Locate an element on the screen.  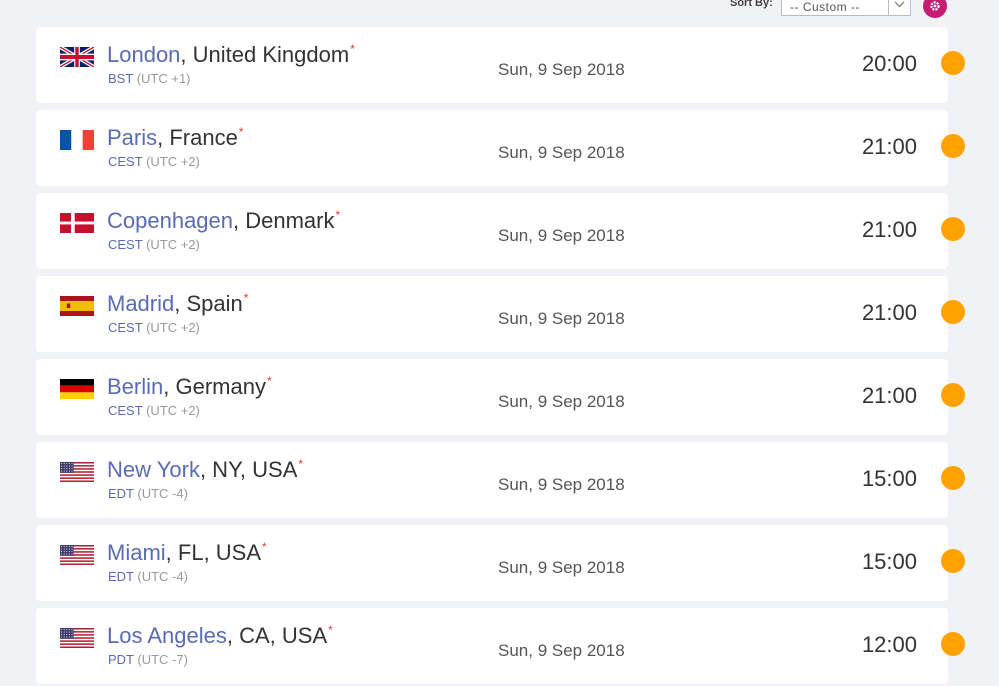
utc-offset: (UTC +1) is located at coordinates (163, 78).